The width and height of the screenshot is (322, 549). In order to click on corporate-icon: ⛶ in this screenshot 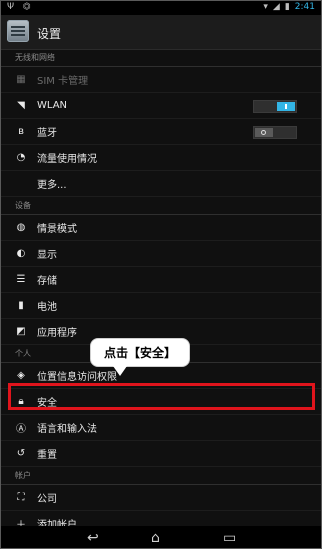, I will do `click(21, 497)`.